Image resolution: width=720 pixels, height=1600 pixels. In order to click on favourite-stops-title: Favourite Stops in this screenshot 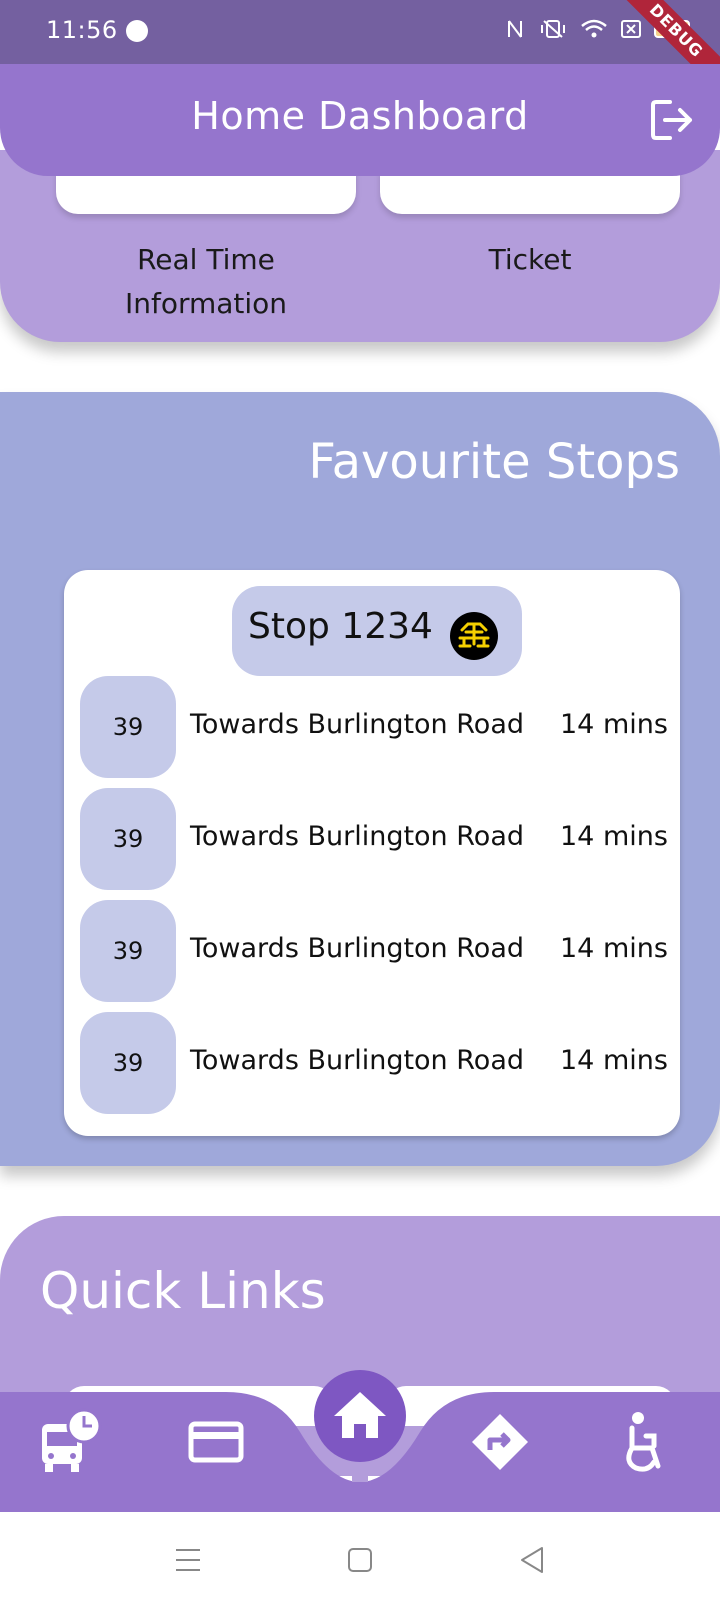, I will do `click(494, 462)`.